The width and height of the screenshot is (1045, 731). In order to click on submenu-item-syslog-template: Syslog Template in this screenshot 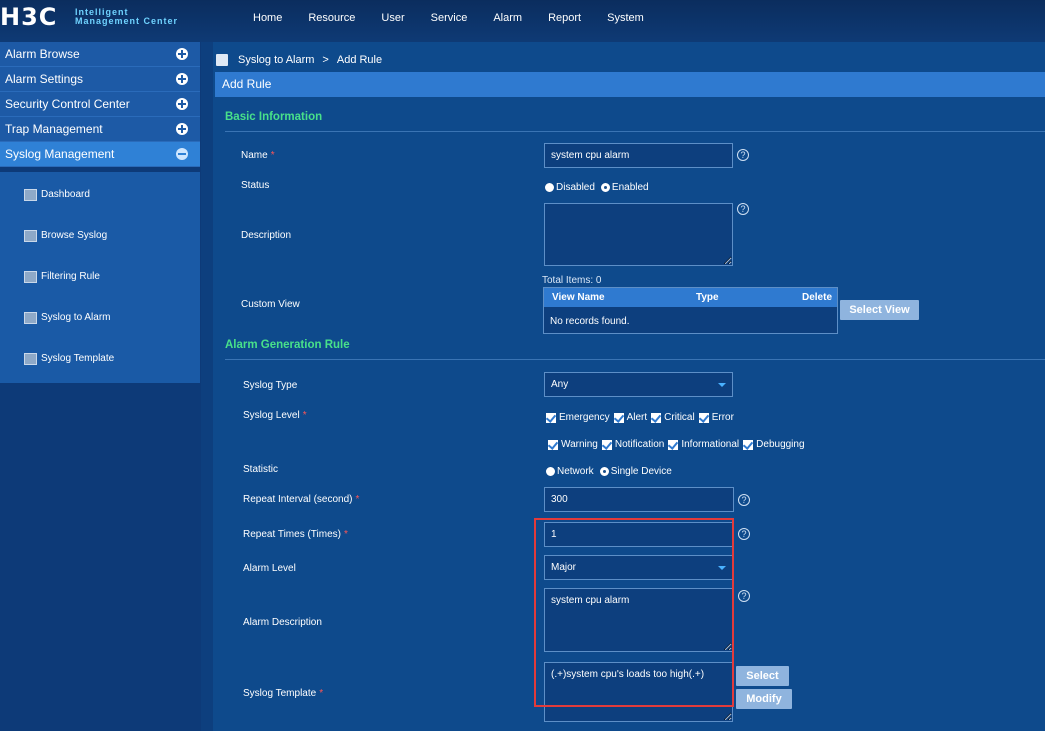, I will do `click(69, 359)`.